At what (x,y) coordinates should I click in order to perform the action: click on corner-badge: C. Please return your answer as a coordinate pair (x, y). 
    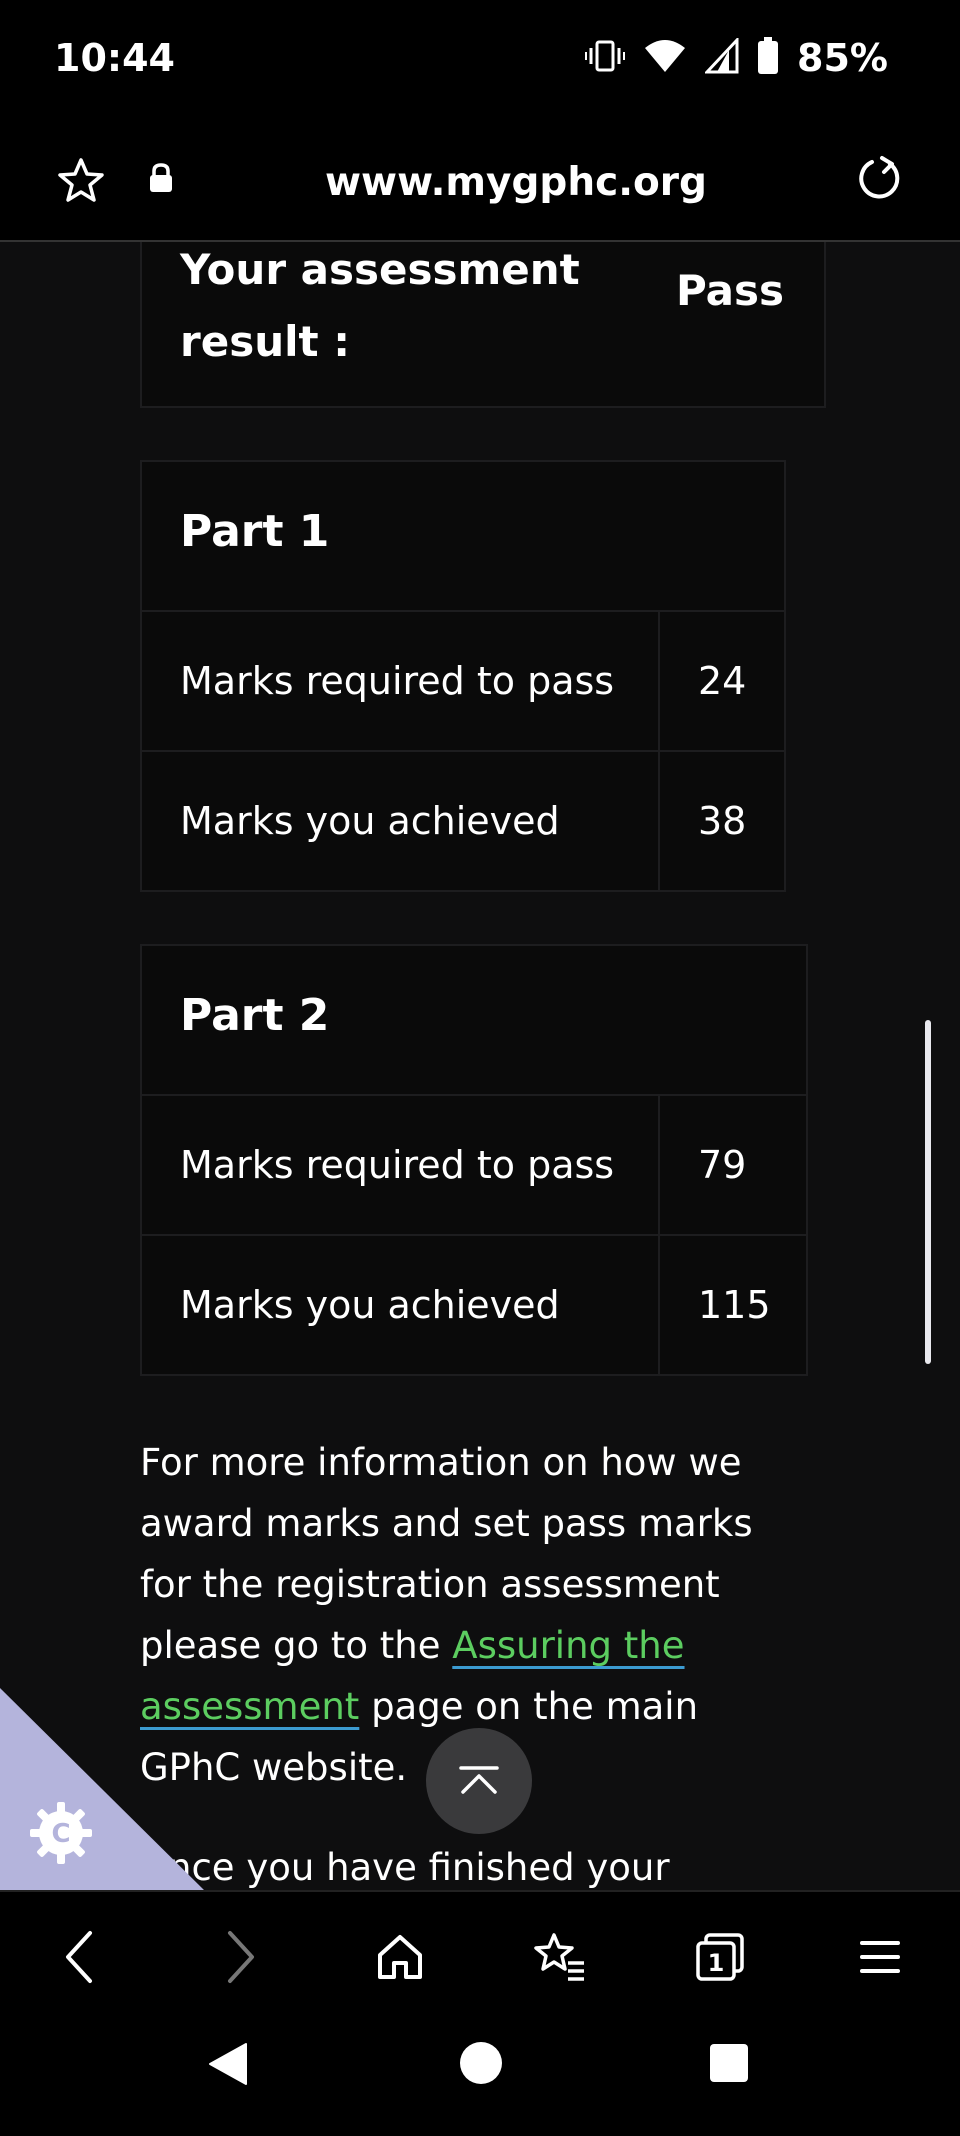
    Looking at the image, I should click on (61, 1835).